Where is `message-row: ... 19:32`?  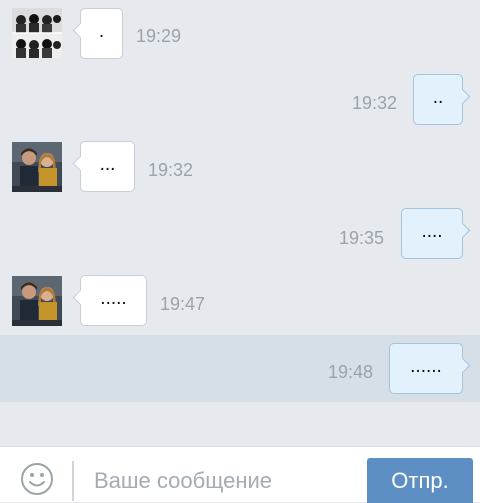 message-row: ... 19:32 is located at coordinates (240, 166).